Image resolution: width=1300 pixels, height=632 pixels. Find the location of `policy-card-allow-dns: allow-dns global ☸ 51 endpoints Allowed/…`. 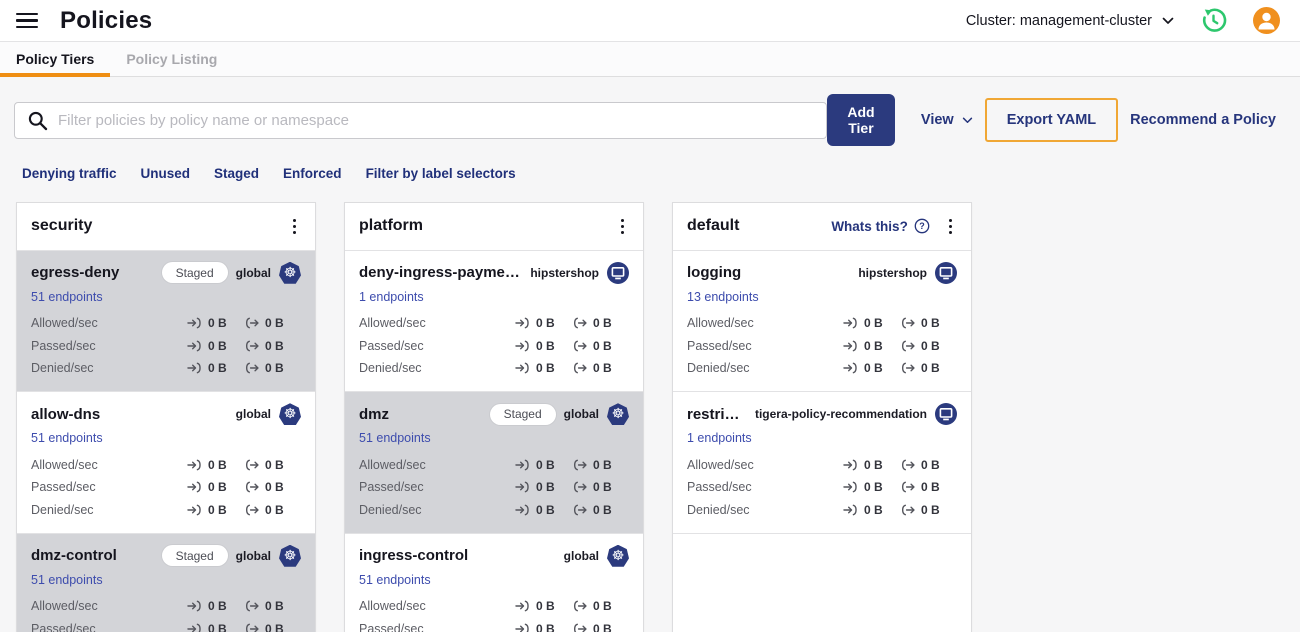

policy-card-allow-dns: allow-dns global ☸ 51 endpoints Allowed/… is located at coordinates (166, 462).